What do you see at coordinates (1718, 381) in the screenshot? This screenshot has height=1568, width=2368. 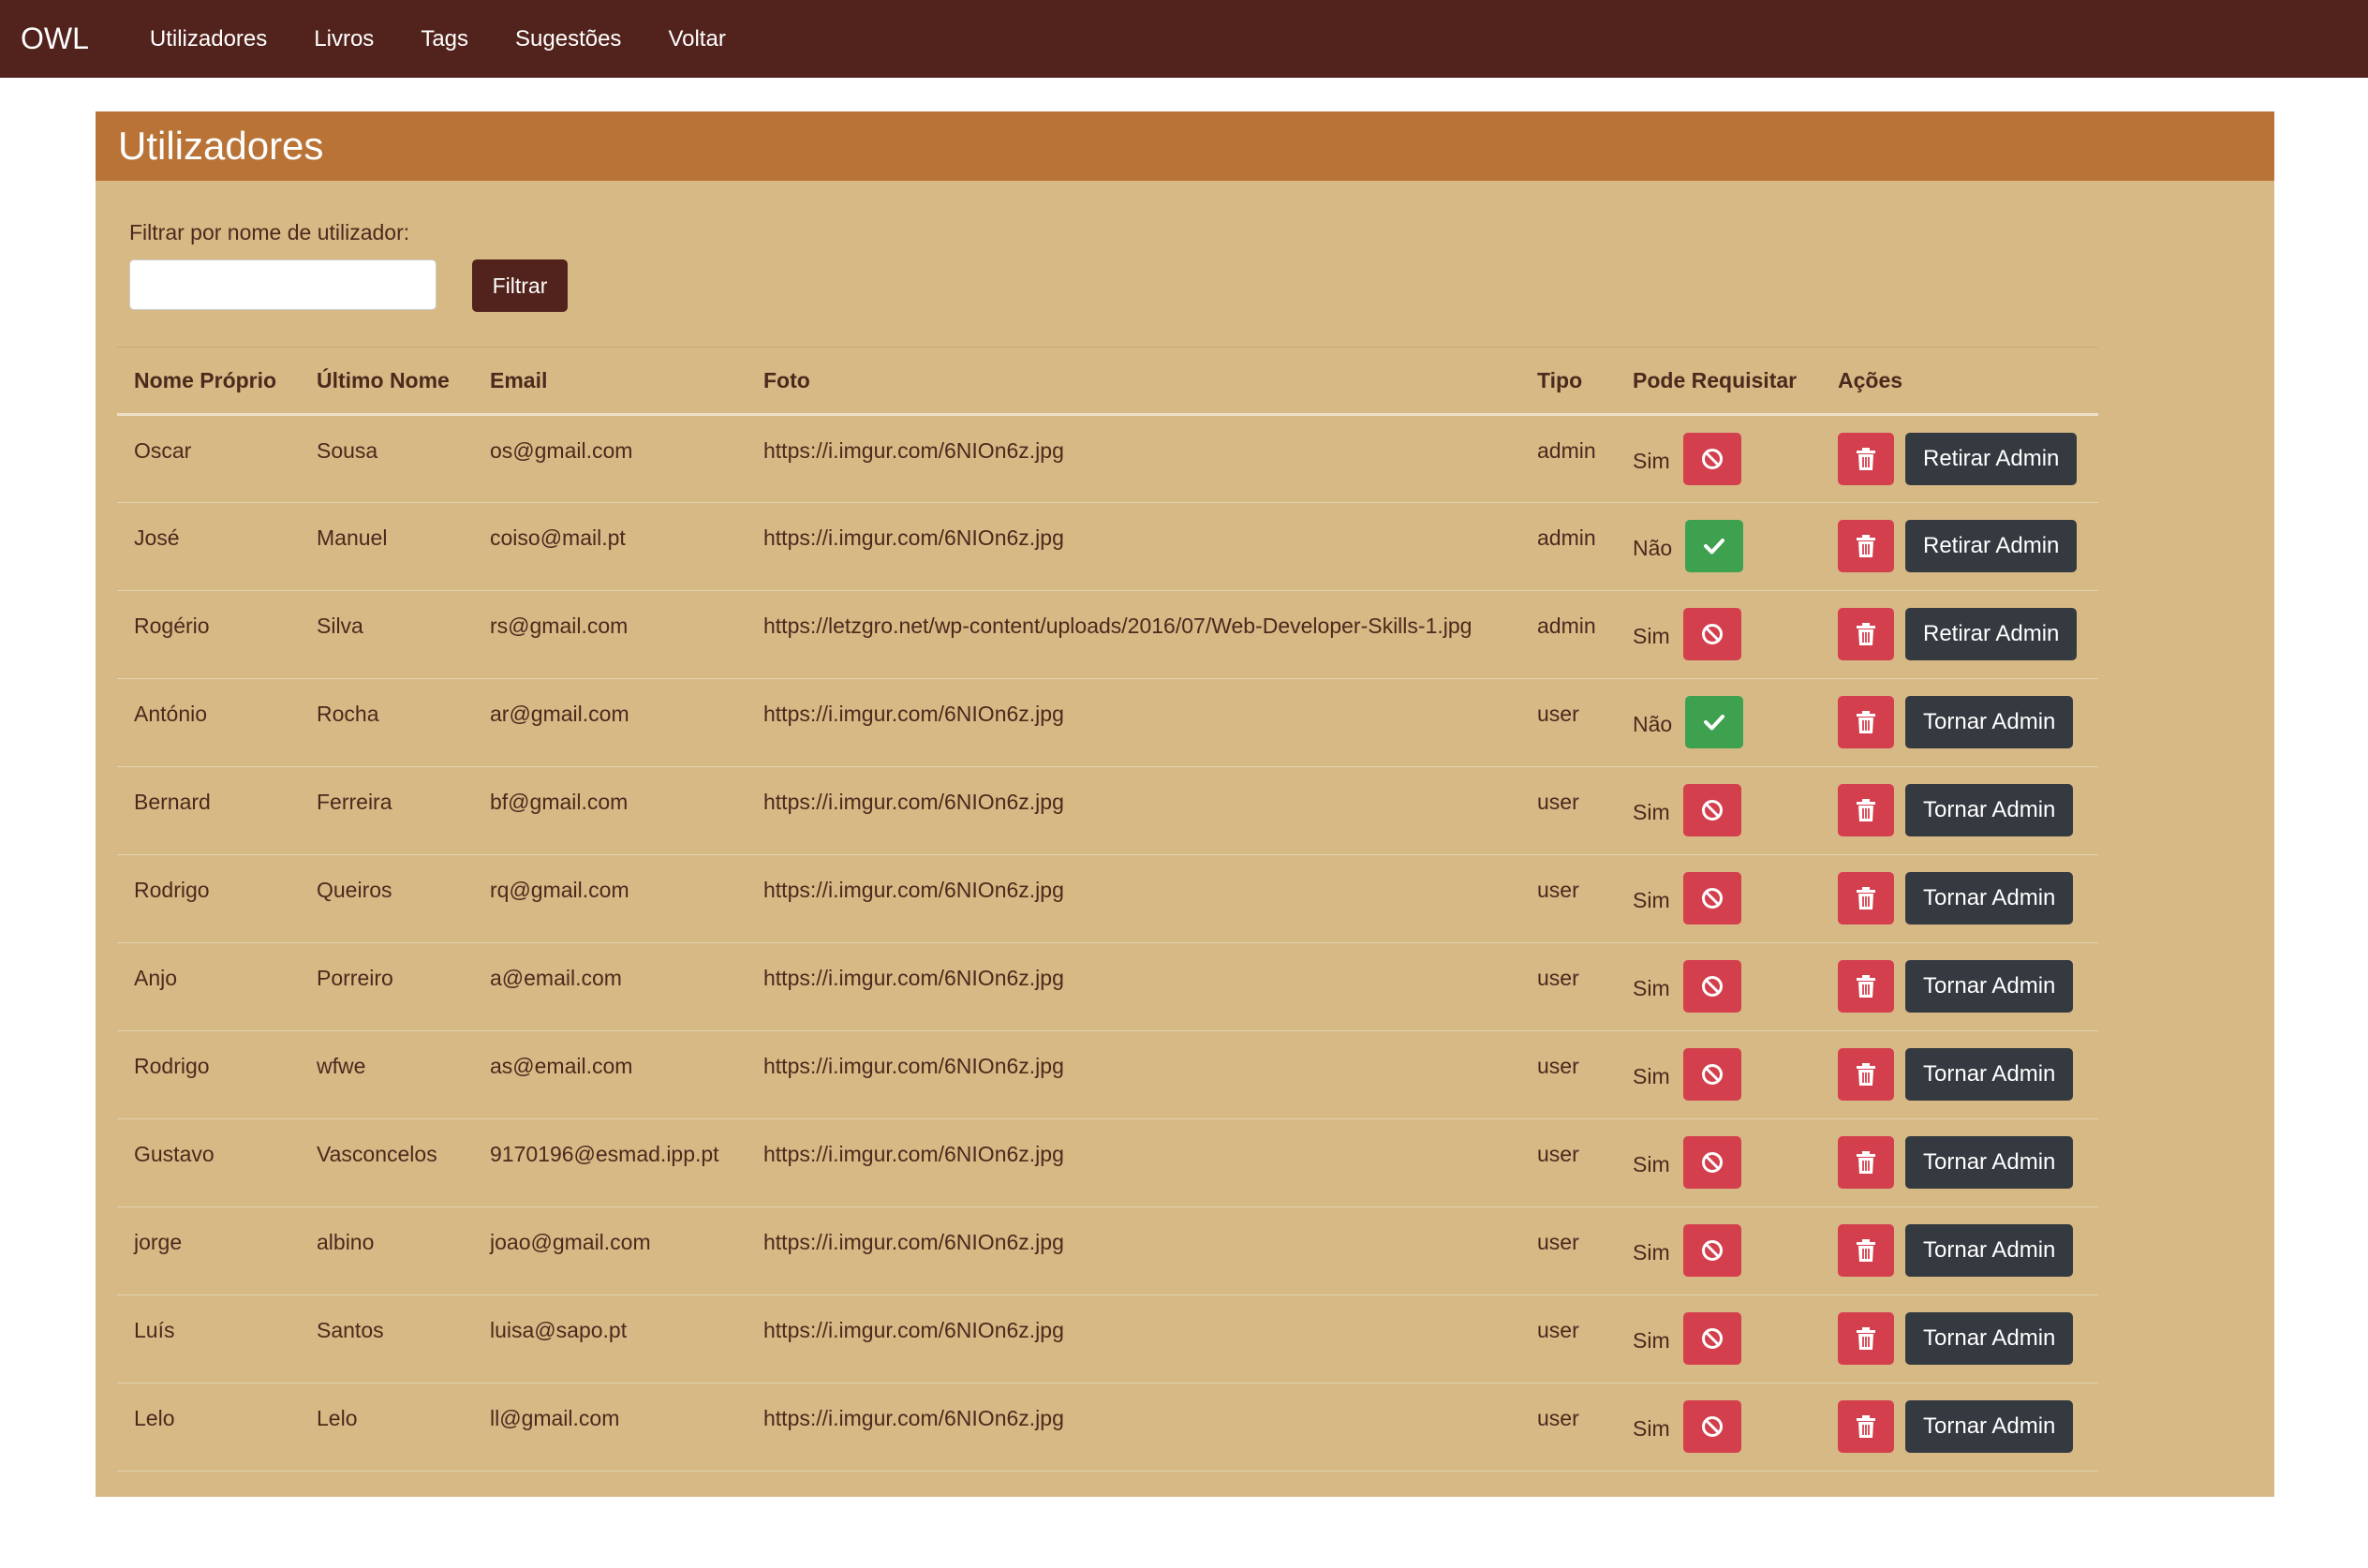 I see `header-pode-requisitar: Pode Requisitar` at bounding box center [1718, 381].